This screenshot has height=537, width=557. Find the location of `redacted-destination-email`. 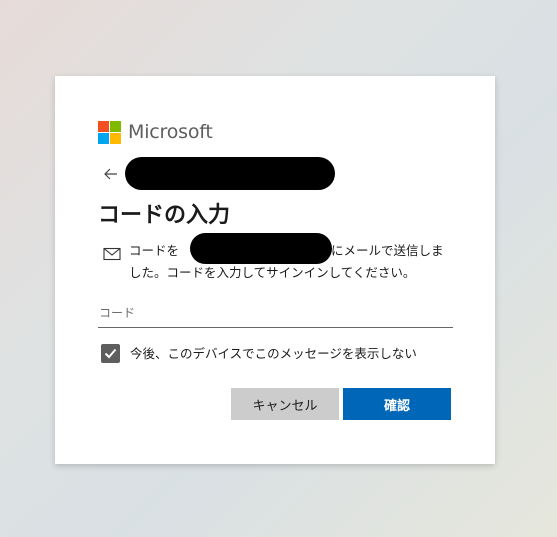

redacted-destination-email is located at coordinates (261, 248).